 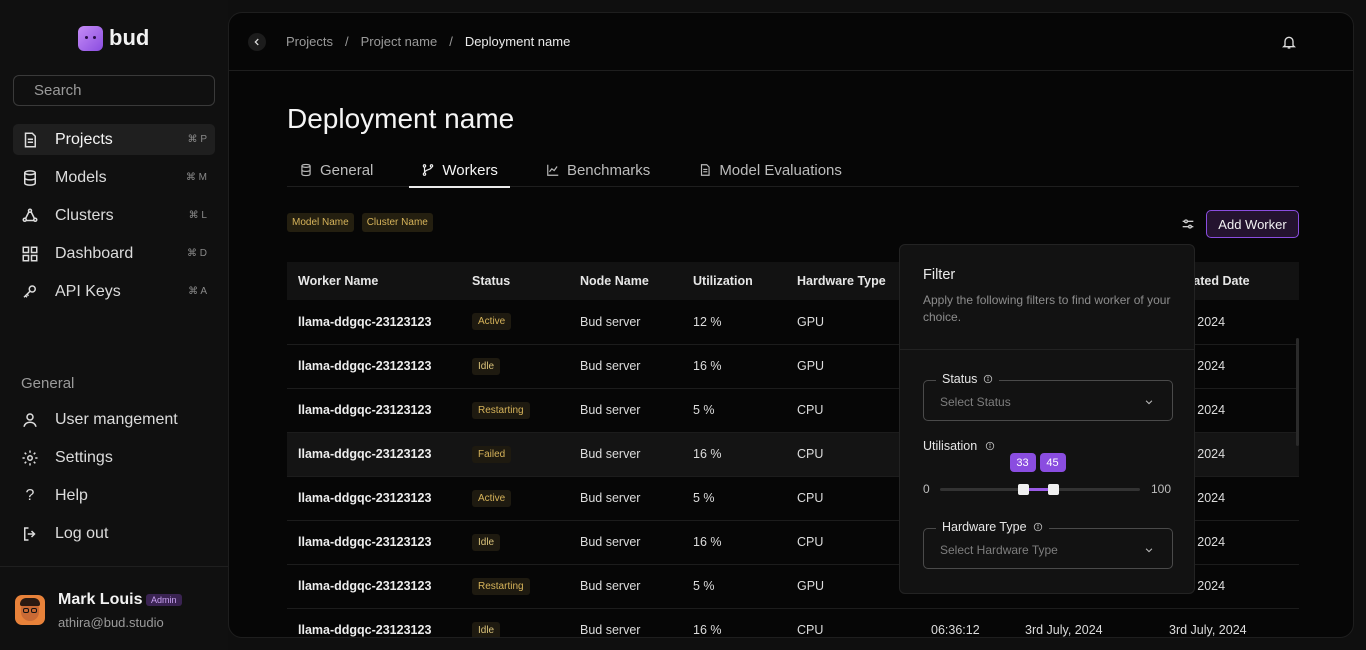 I want to click on sidebar-item-label: Log out, so click(x=82, y=533).